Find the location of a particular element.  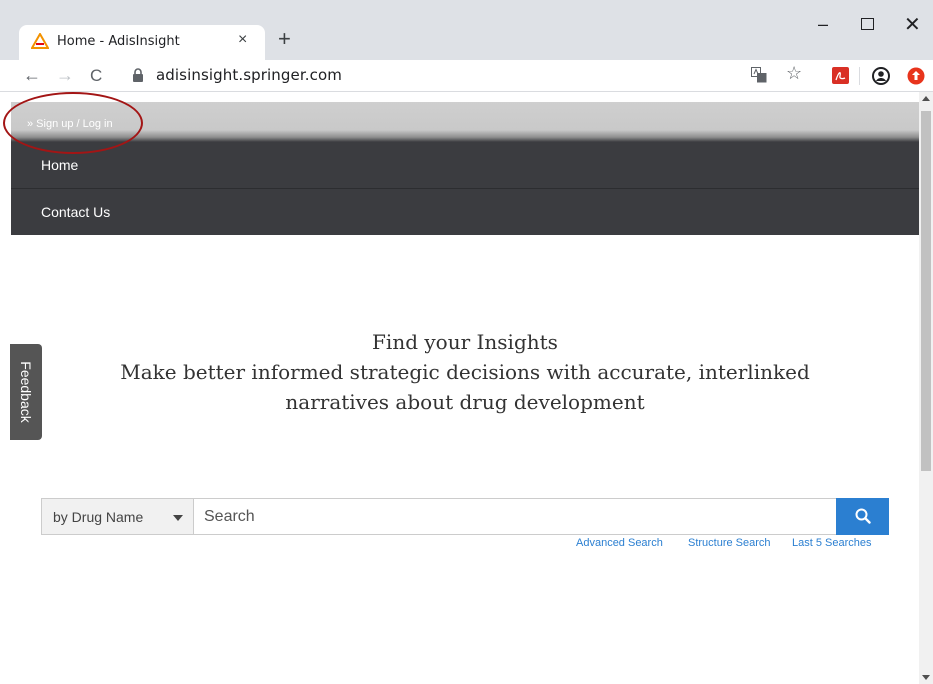

tab-title: Home - AdisInsight is located at coordinates (118, 41).